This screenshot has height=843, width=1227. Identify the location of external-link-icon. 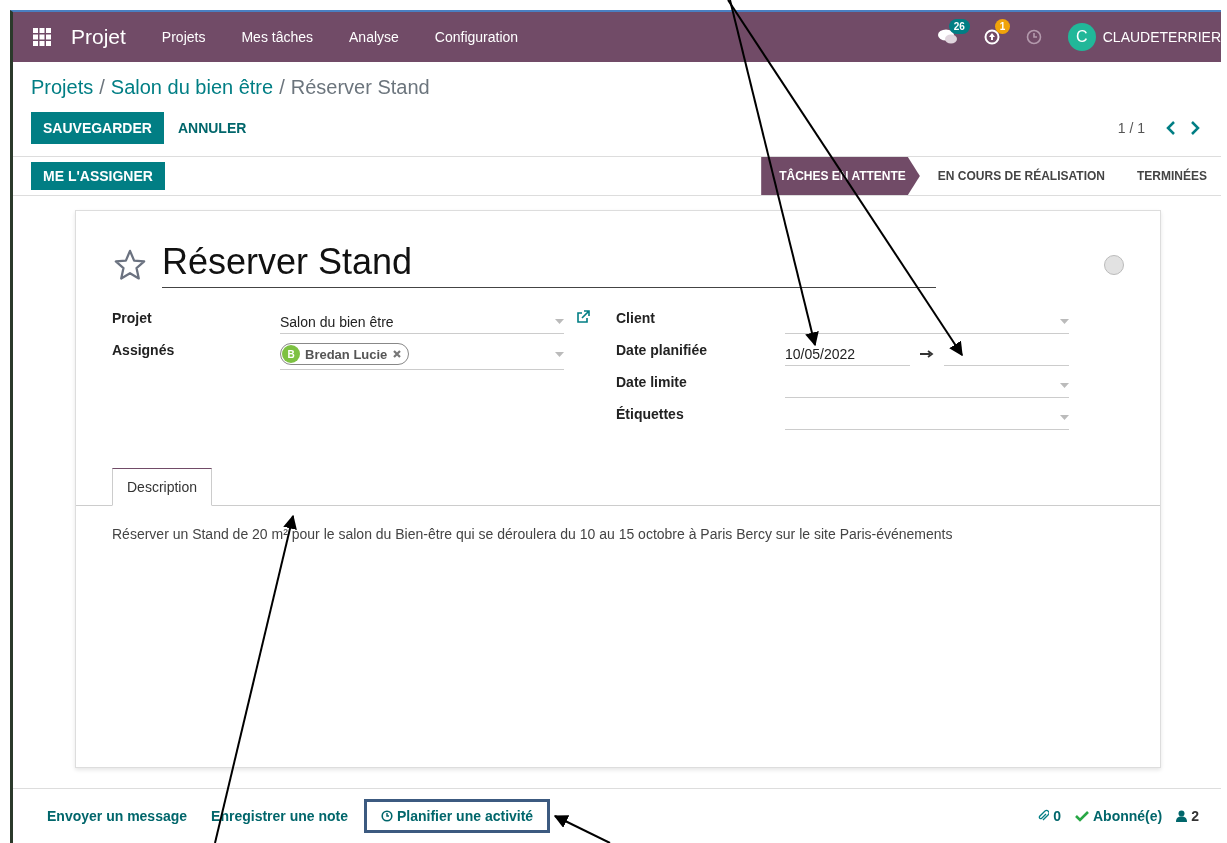
(583, 317).